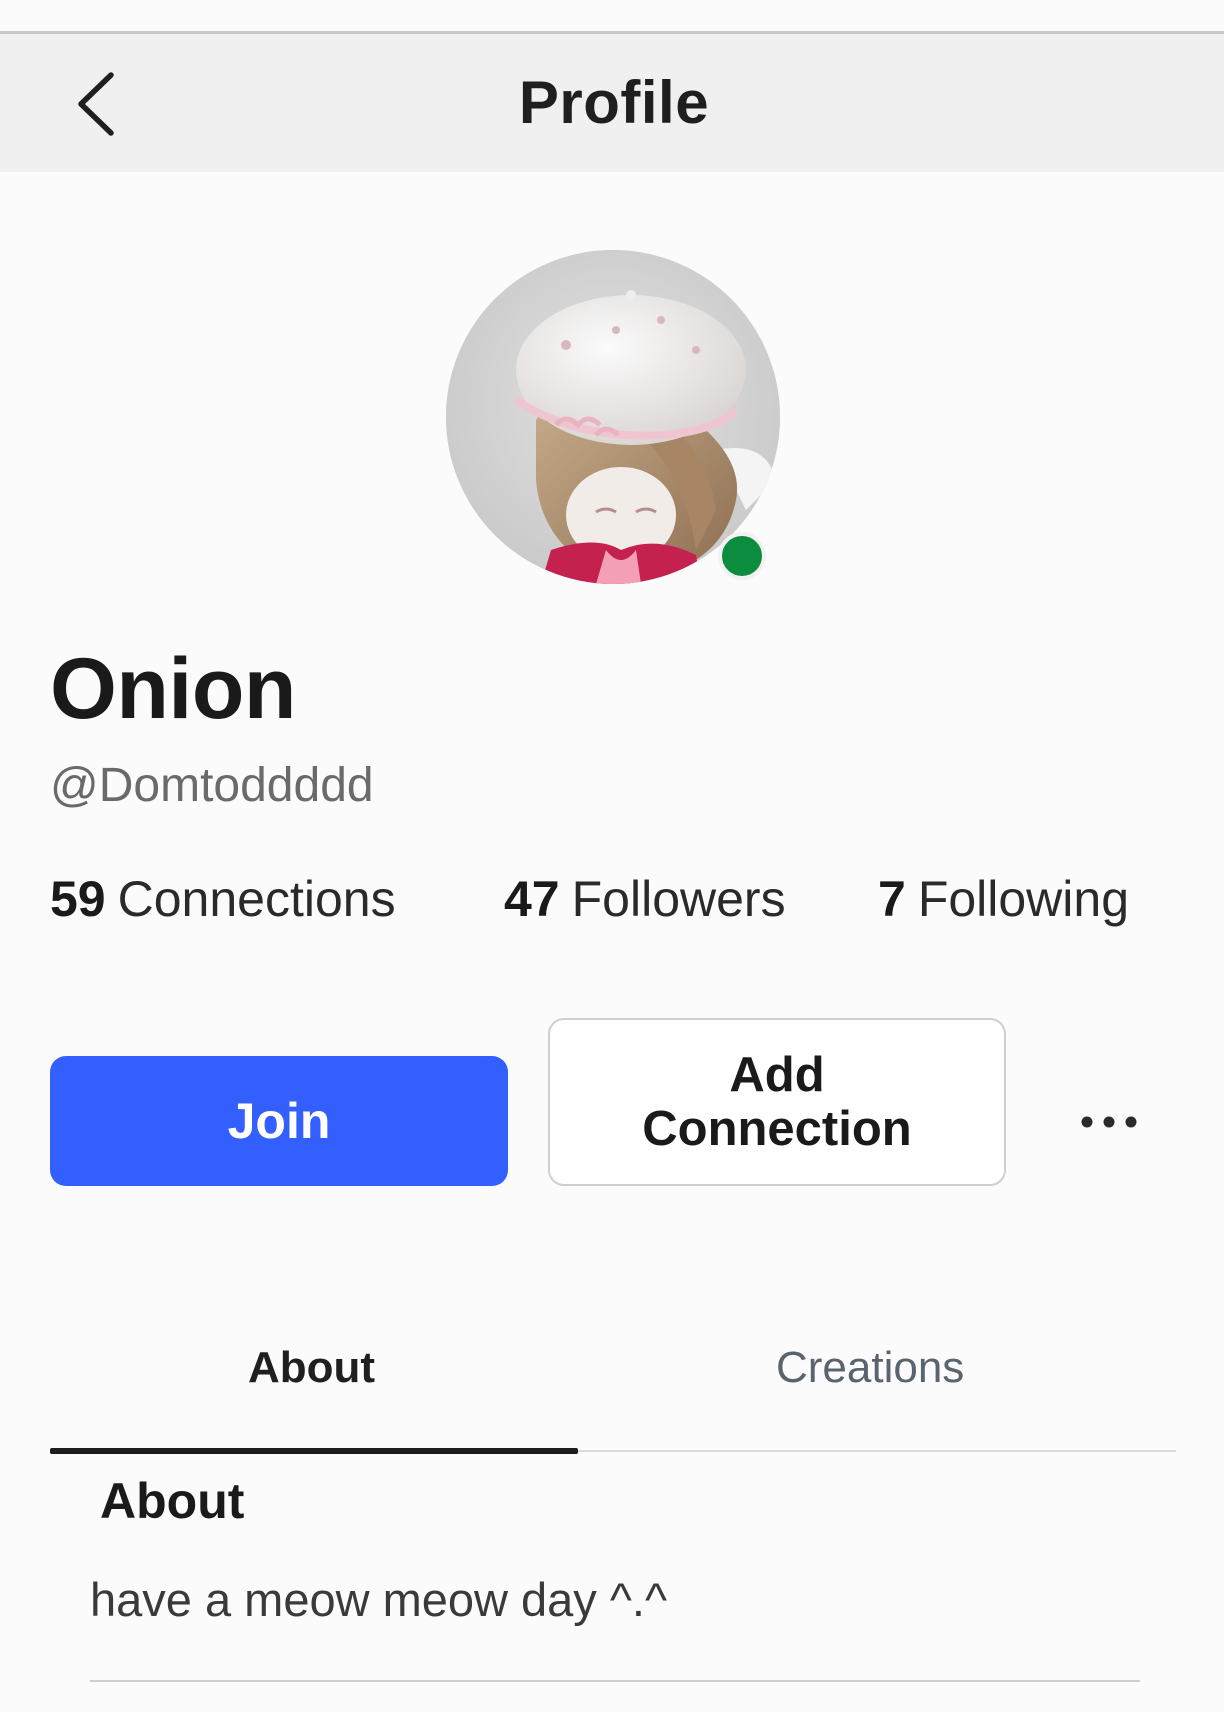  What do you see at coordinates (532, 899) in the screenshot?
I see `followers-count: 47` at bounding box center [532, 899].